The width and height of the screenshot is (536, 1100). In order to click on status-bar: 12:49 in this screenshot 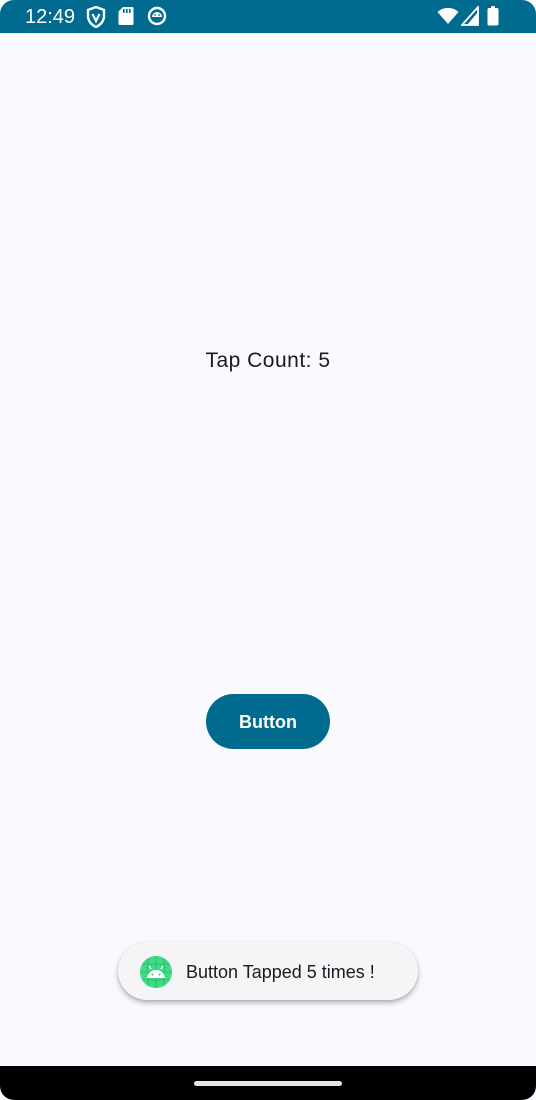, I will do `click(268, 16)`.